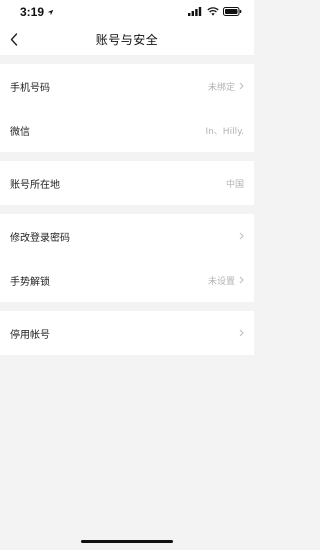  I want to click on status-icons, so click(215, 11).